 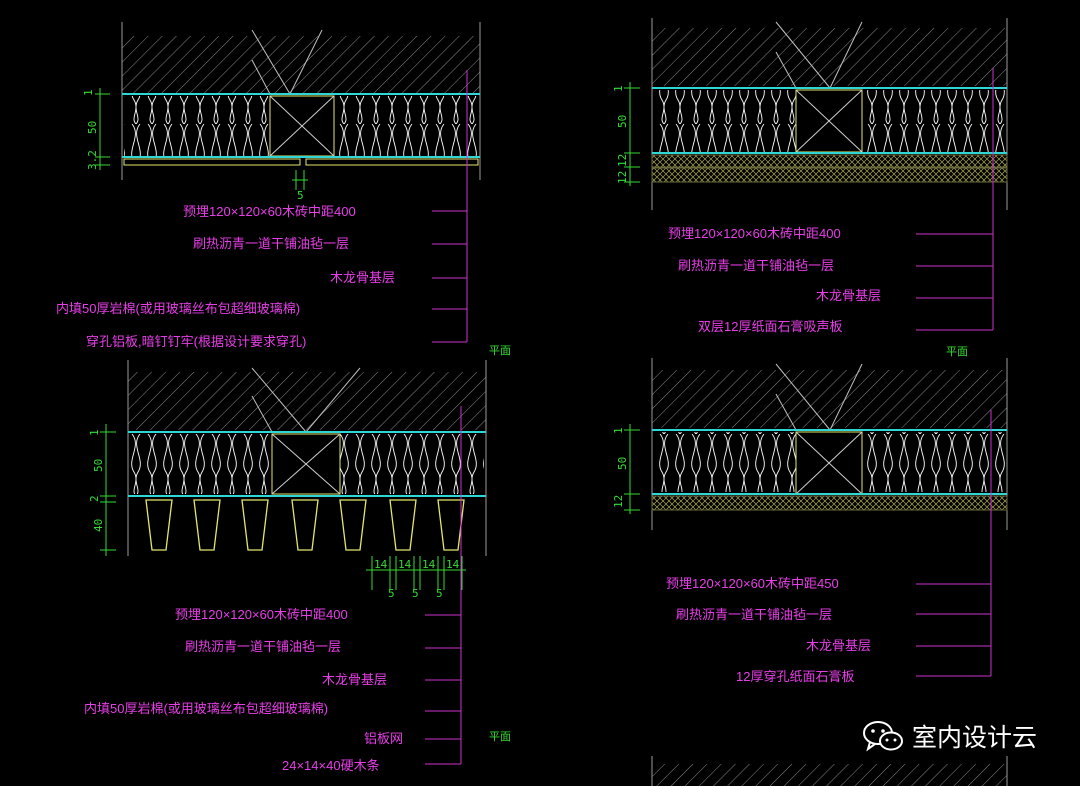 What do you see at coordinates (261, 614) in the screenshot?
I see `label-c-1: 预埋120×120×60木砖中距400` at bounding box center [261, 614].